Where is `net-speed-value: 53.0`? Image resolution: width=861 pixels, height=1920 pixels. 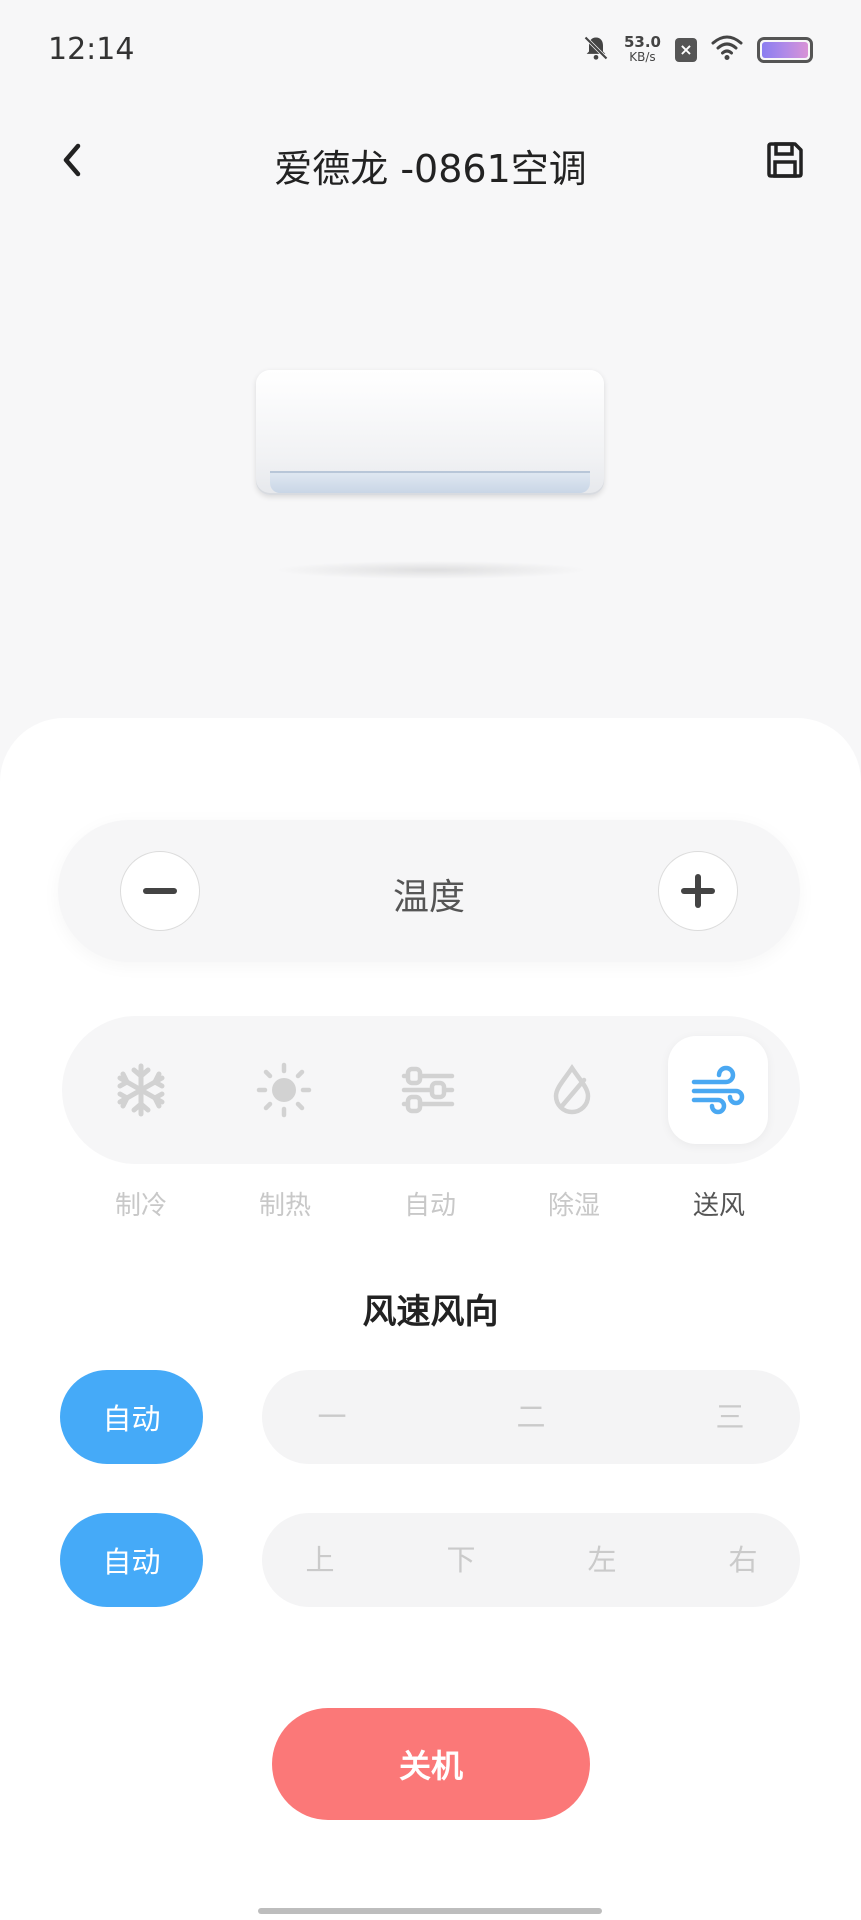
net-speed-value: 53.0 is located at coordinates (642, 42).